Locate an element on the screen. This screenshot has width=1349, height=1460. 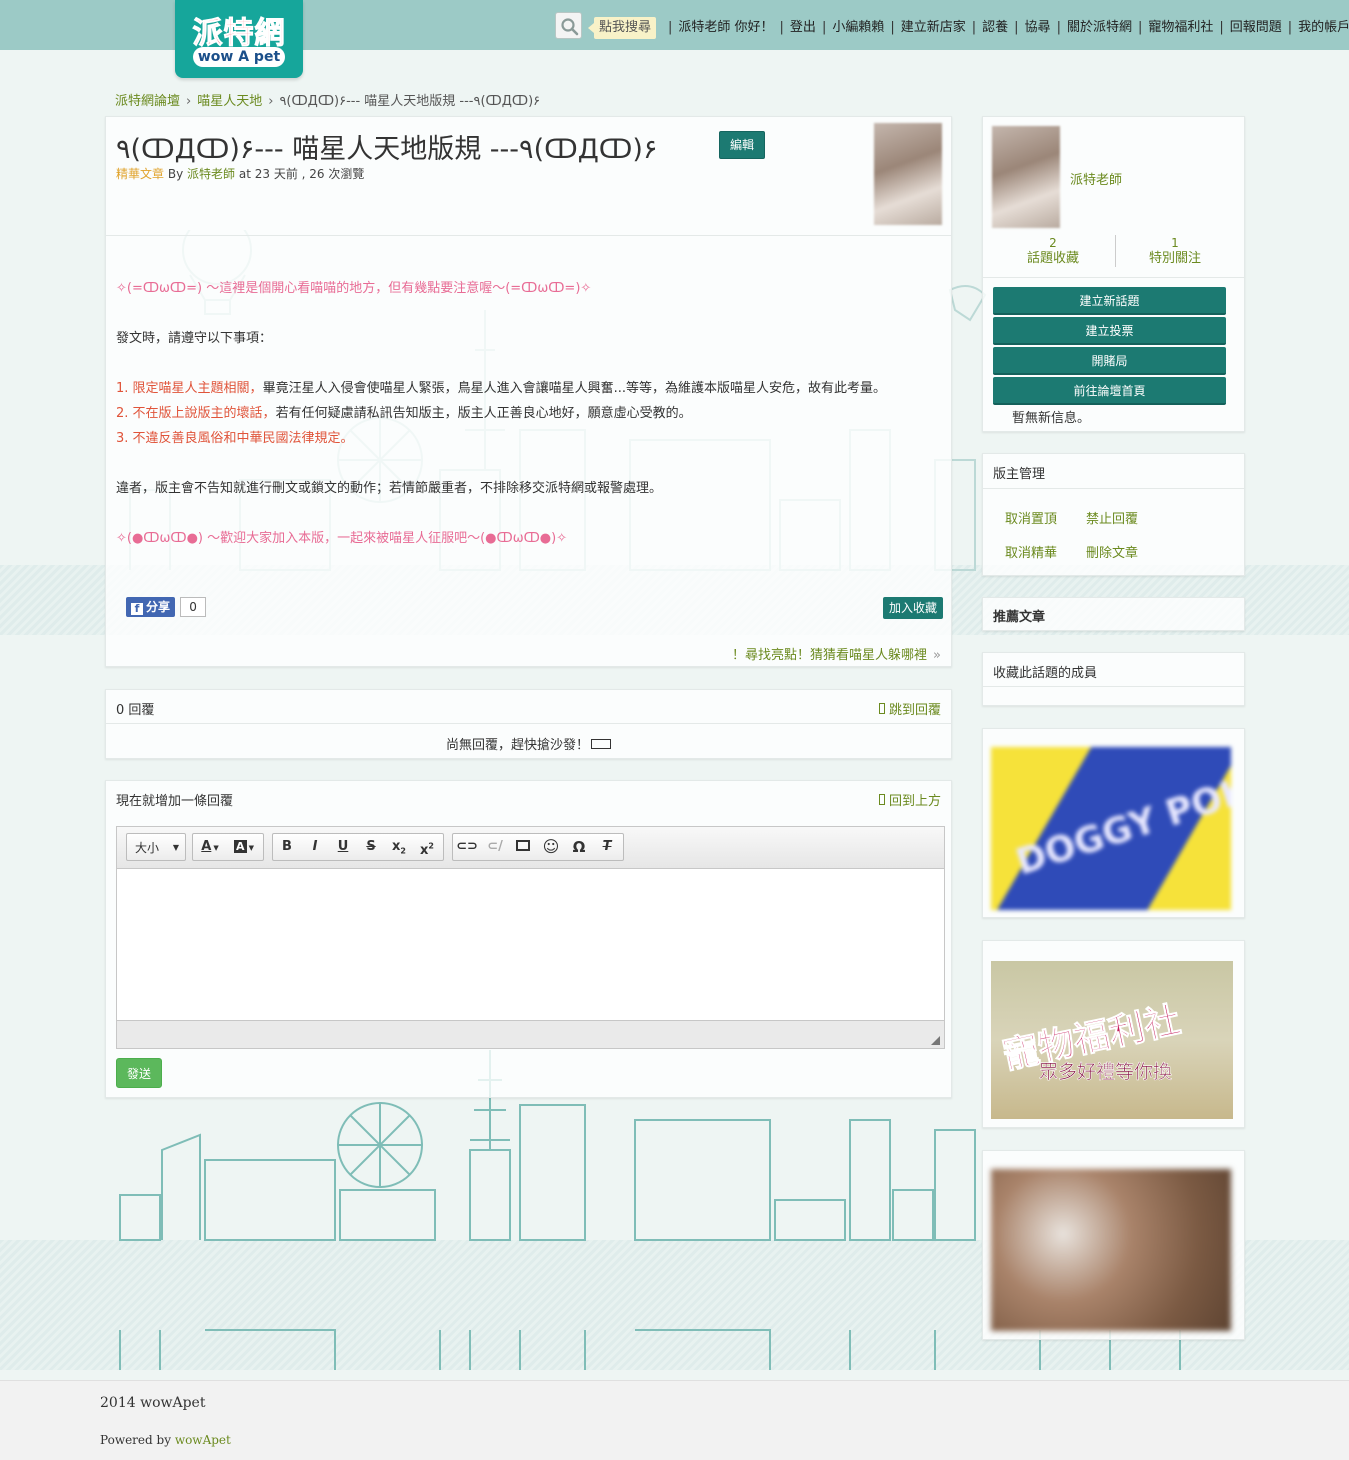
ad-panel is located at coordinates (1113, 1245).